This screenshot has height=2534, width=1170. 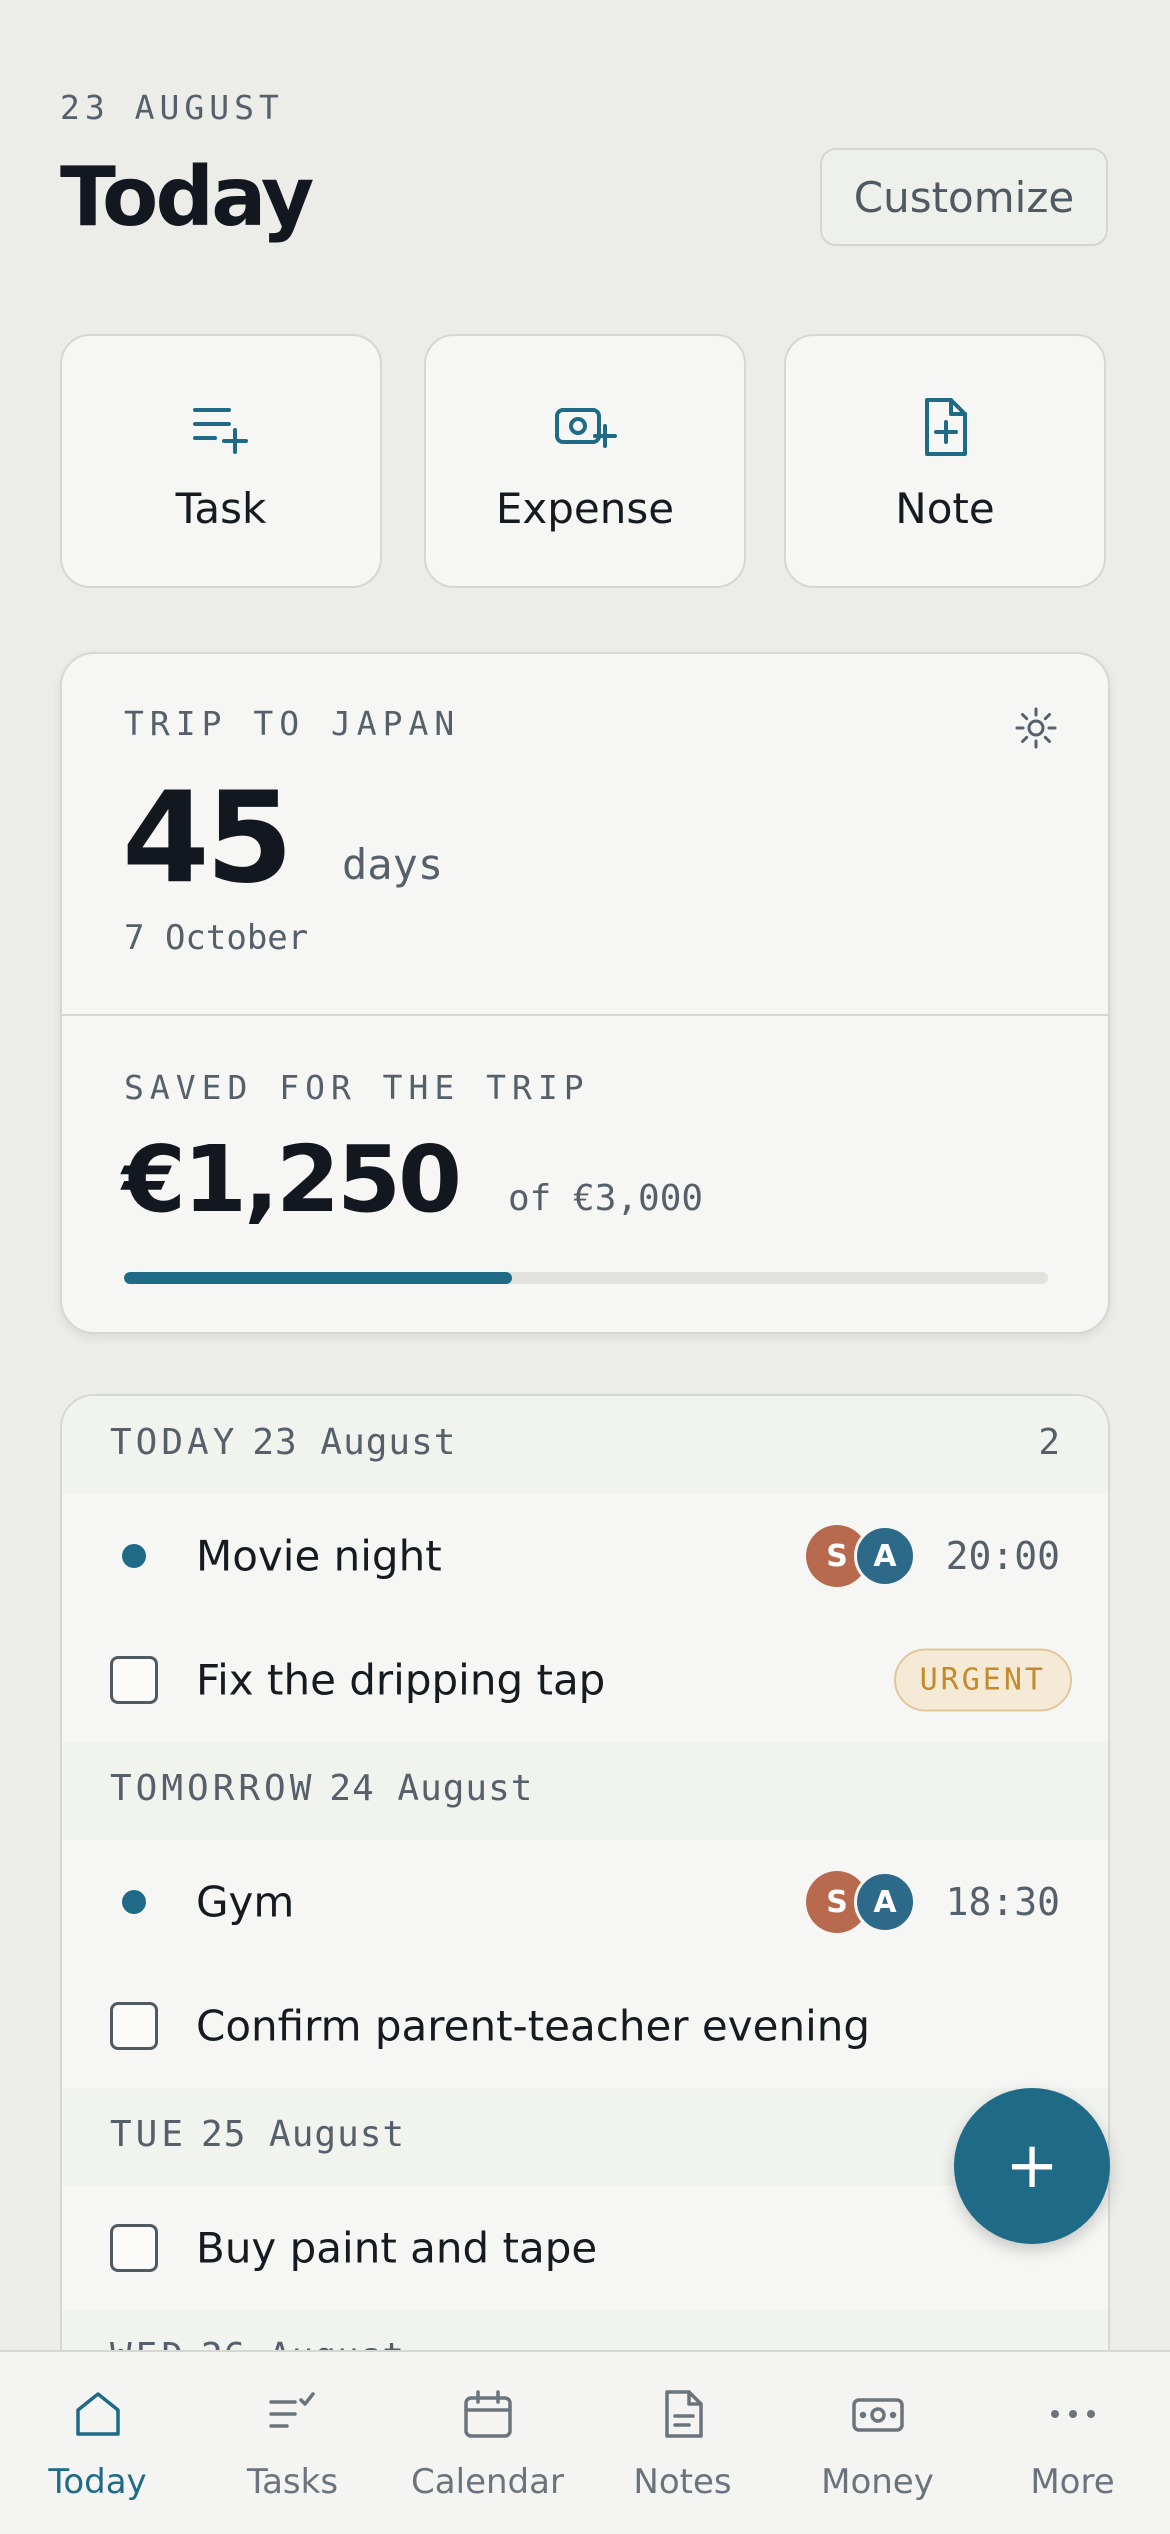 I want to click on day-date: 24 August, so click(x=431, y=1788).